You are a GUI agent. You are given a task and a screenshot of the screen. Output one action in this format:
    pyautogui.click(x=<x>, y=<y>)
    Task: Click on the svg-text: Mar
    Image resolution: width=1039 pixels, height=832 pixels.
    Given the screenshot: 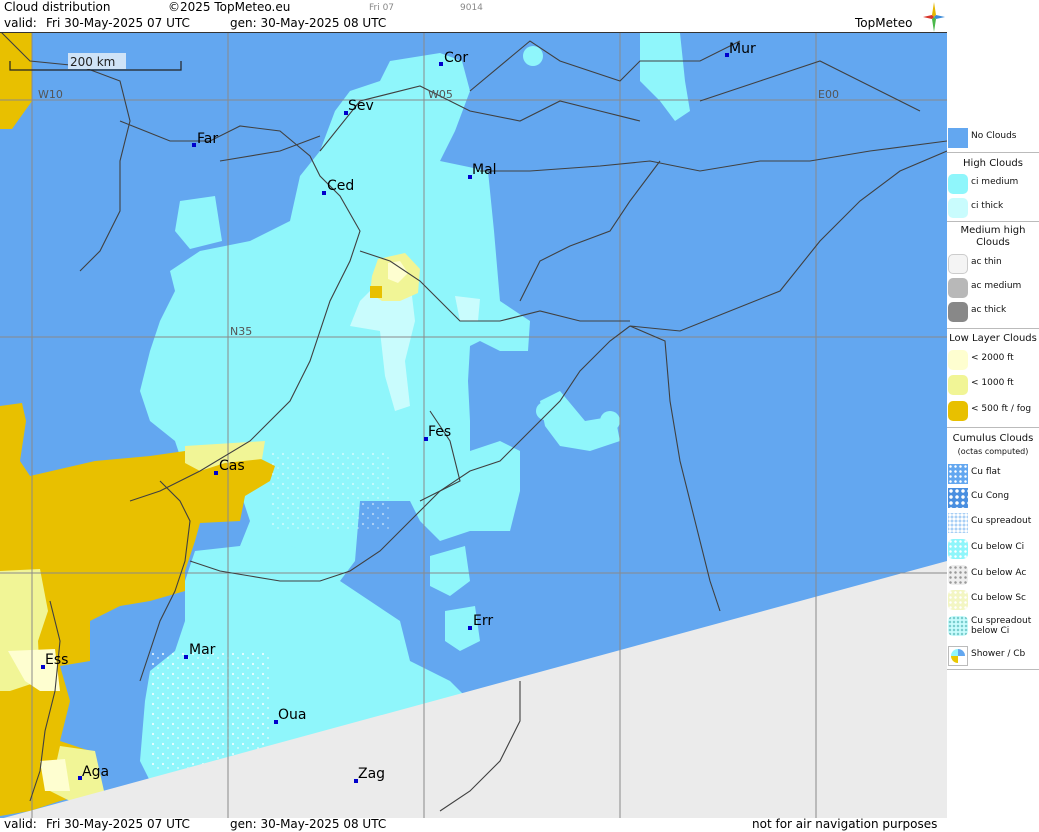 What is the action you would take?
    pyautogui.click(x=202, y=650)
    